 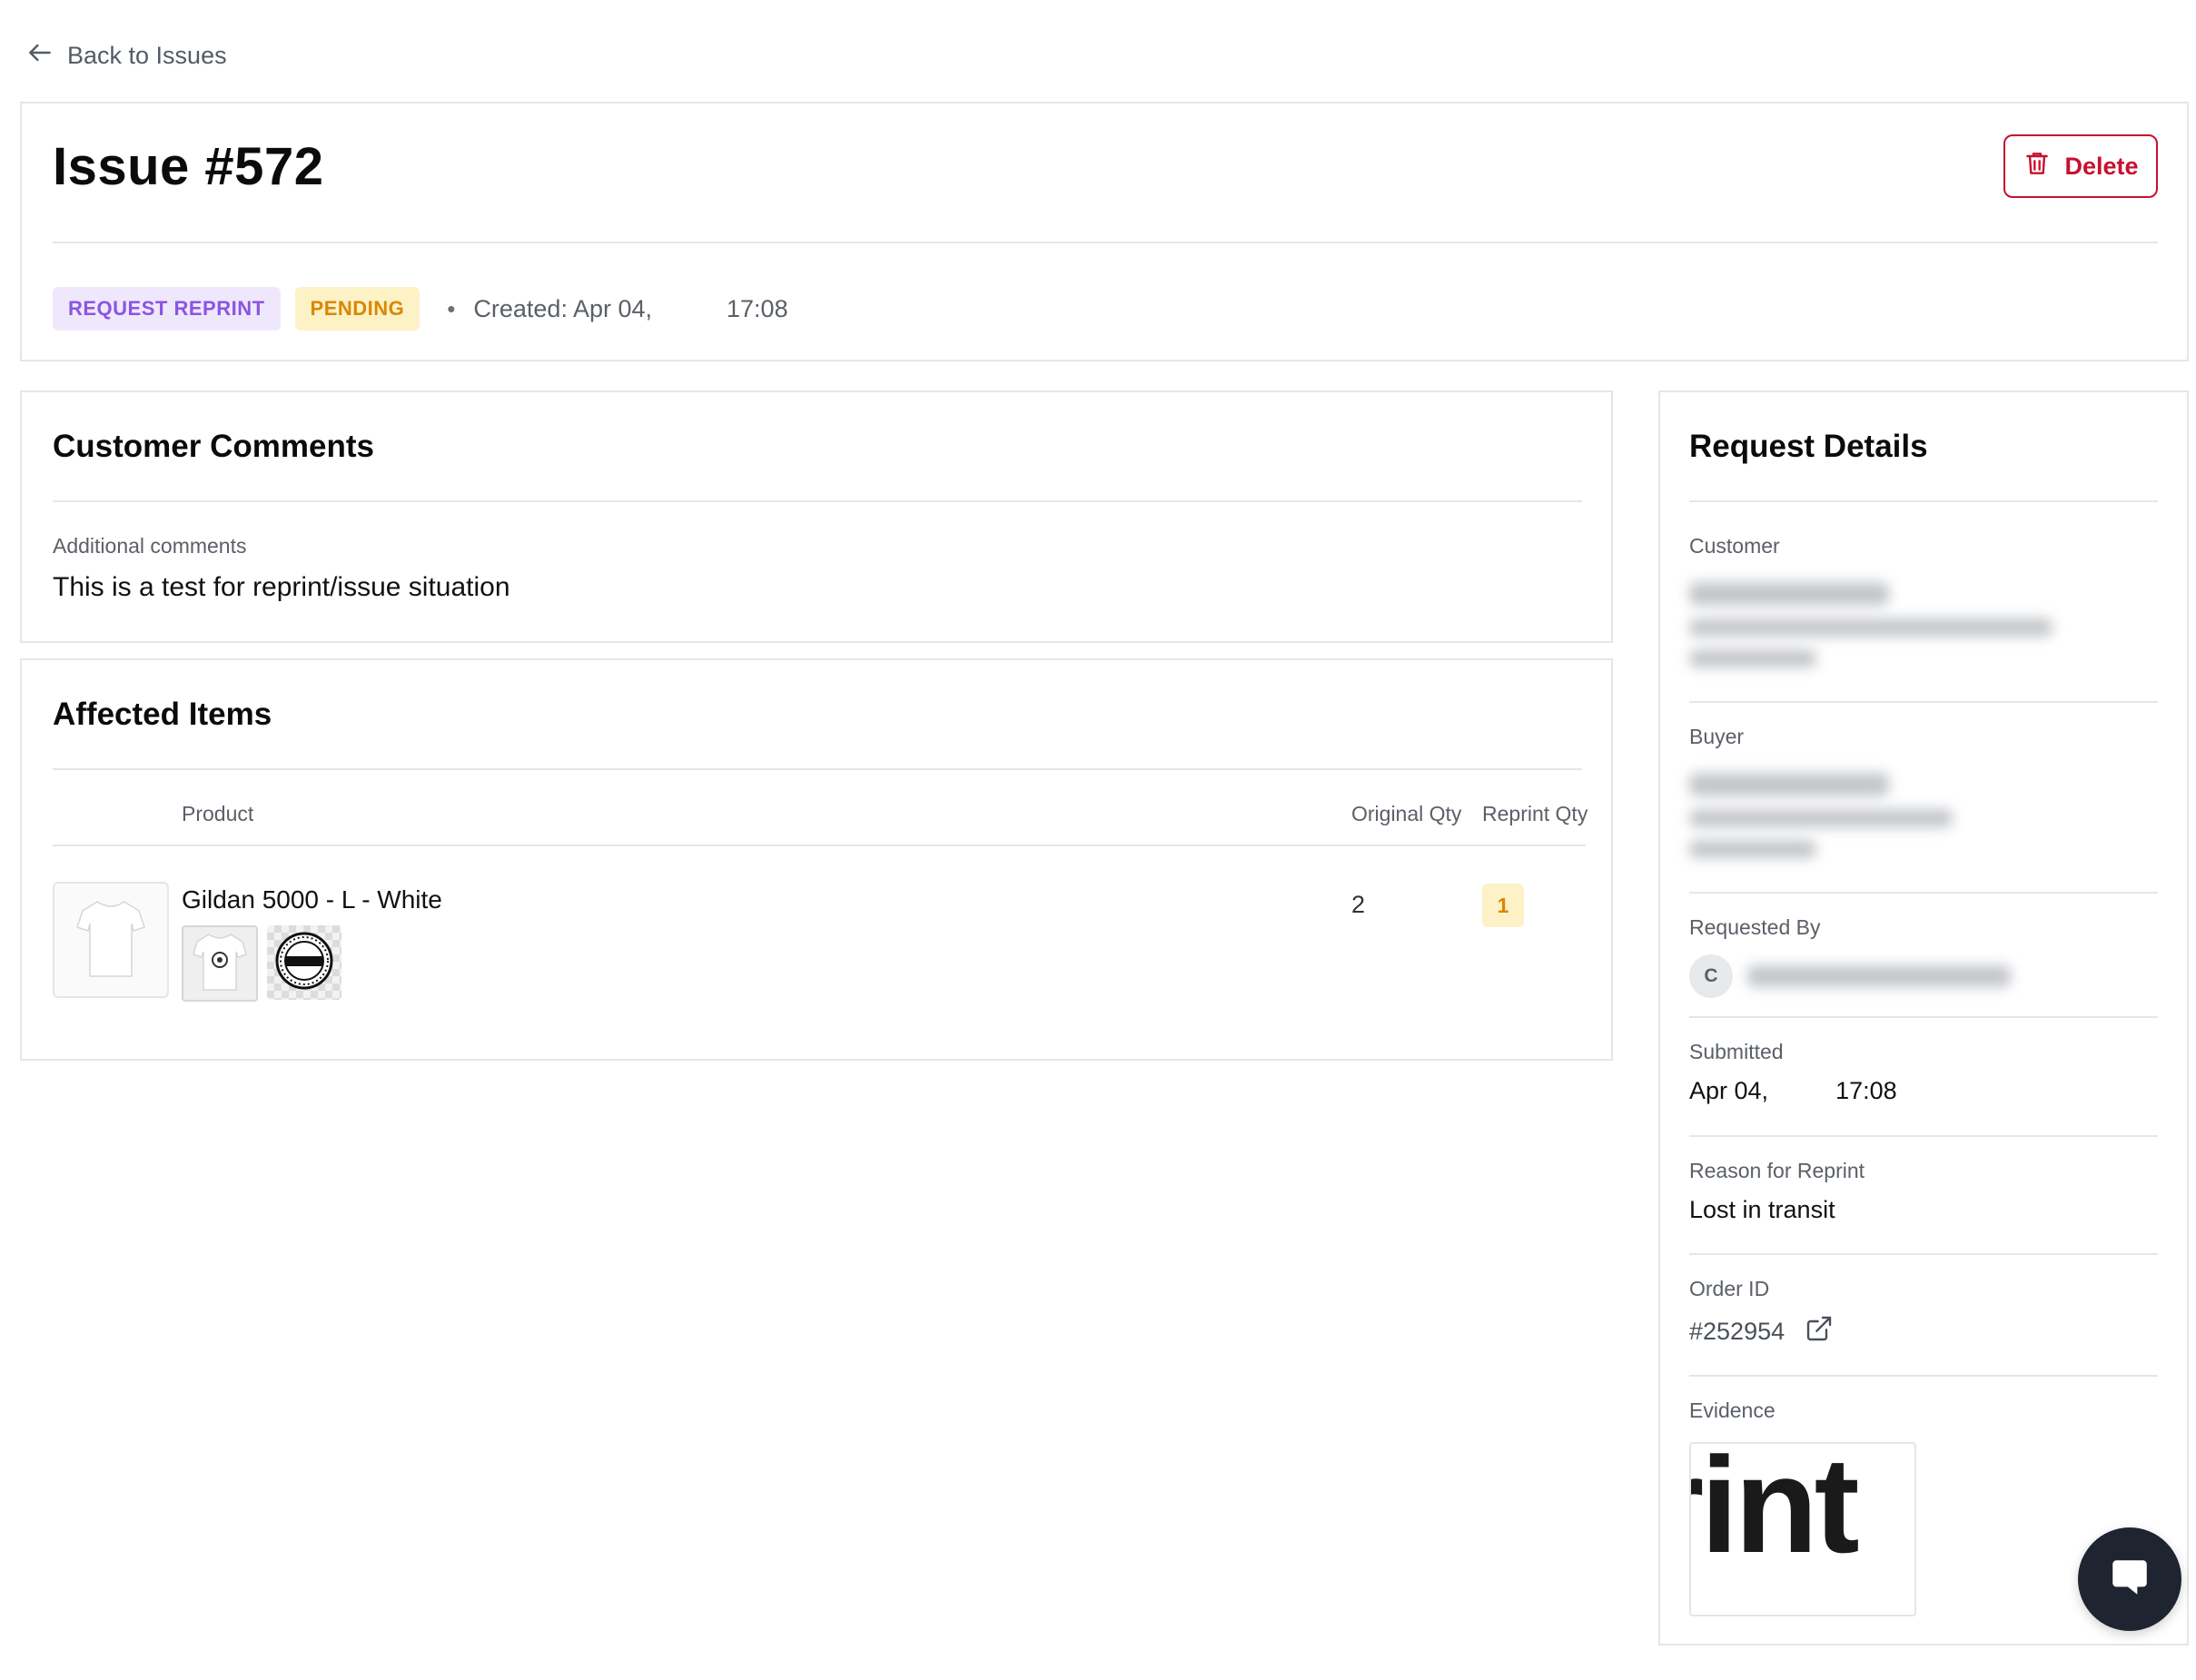 I want to click on tshirt-mockup-icon, so click(x=220, y=964).